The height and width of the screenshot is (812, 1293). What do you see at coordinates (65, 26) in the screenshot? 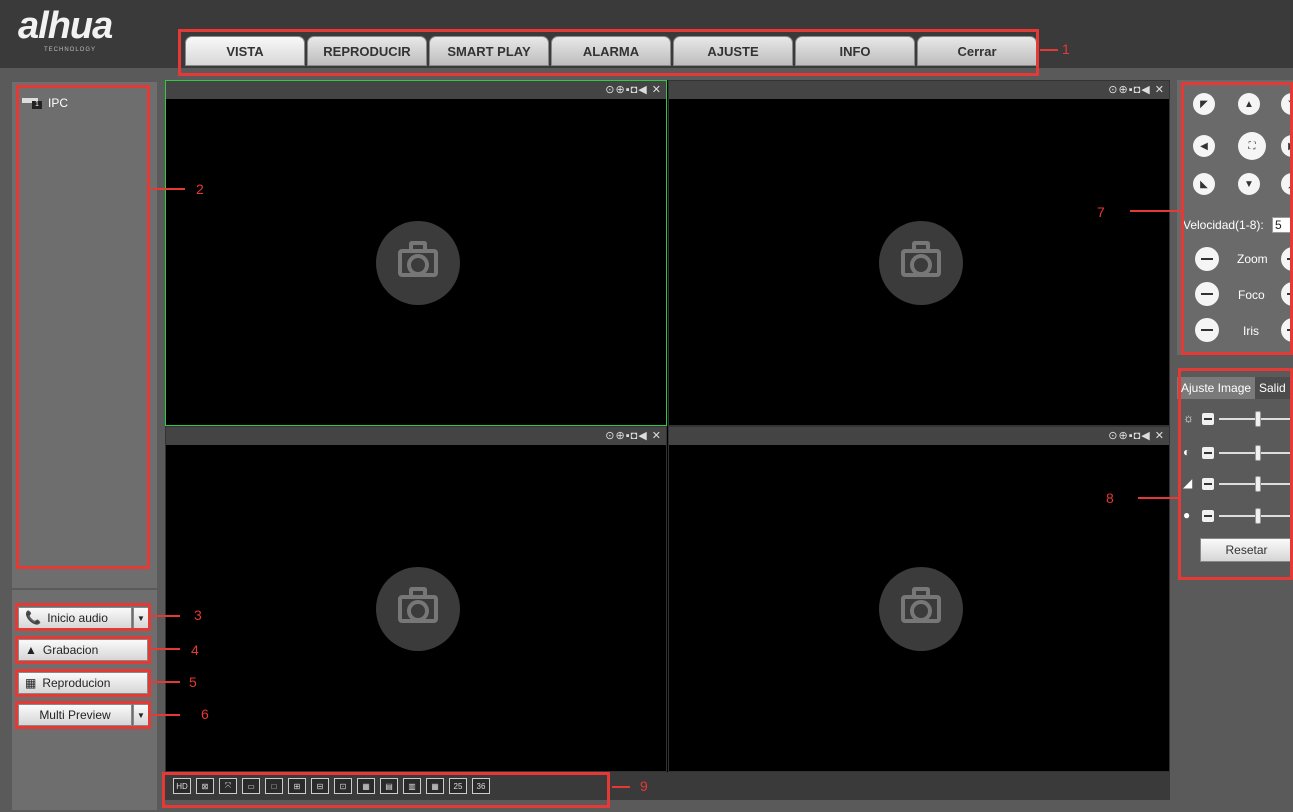
I see `dahua-logo: alhua` at bounding box center [65, 26].